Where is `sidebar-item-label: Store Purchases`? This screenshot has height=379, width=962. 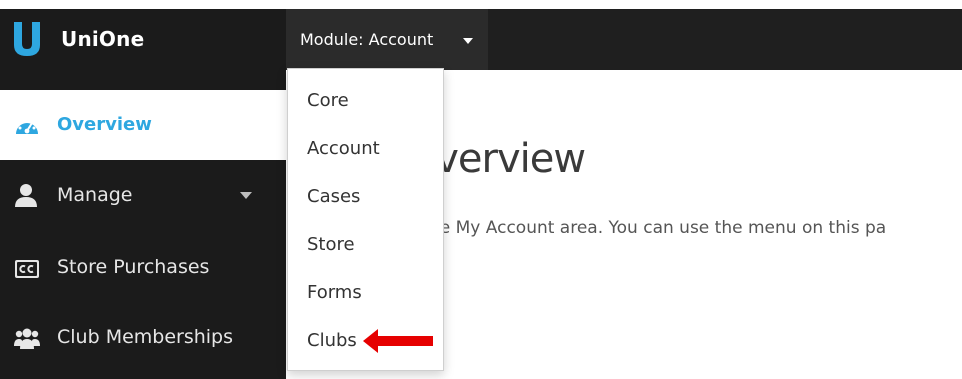
sidebar-item-label: Store Purchases is located at coordinates (133, 267).